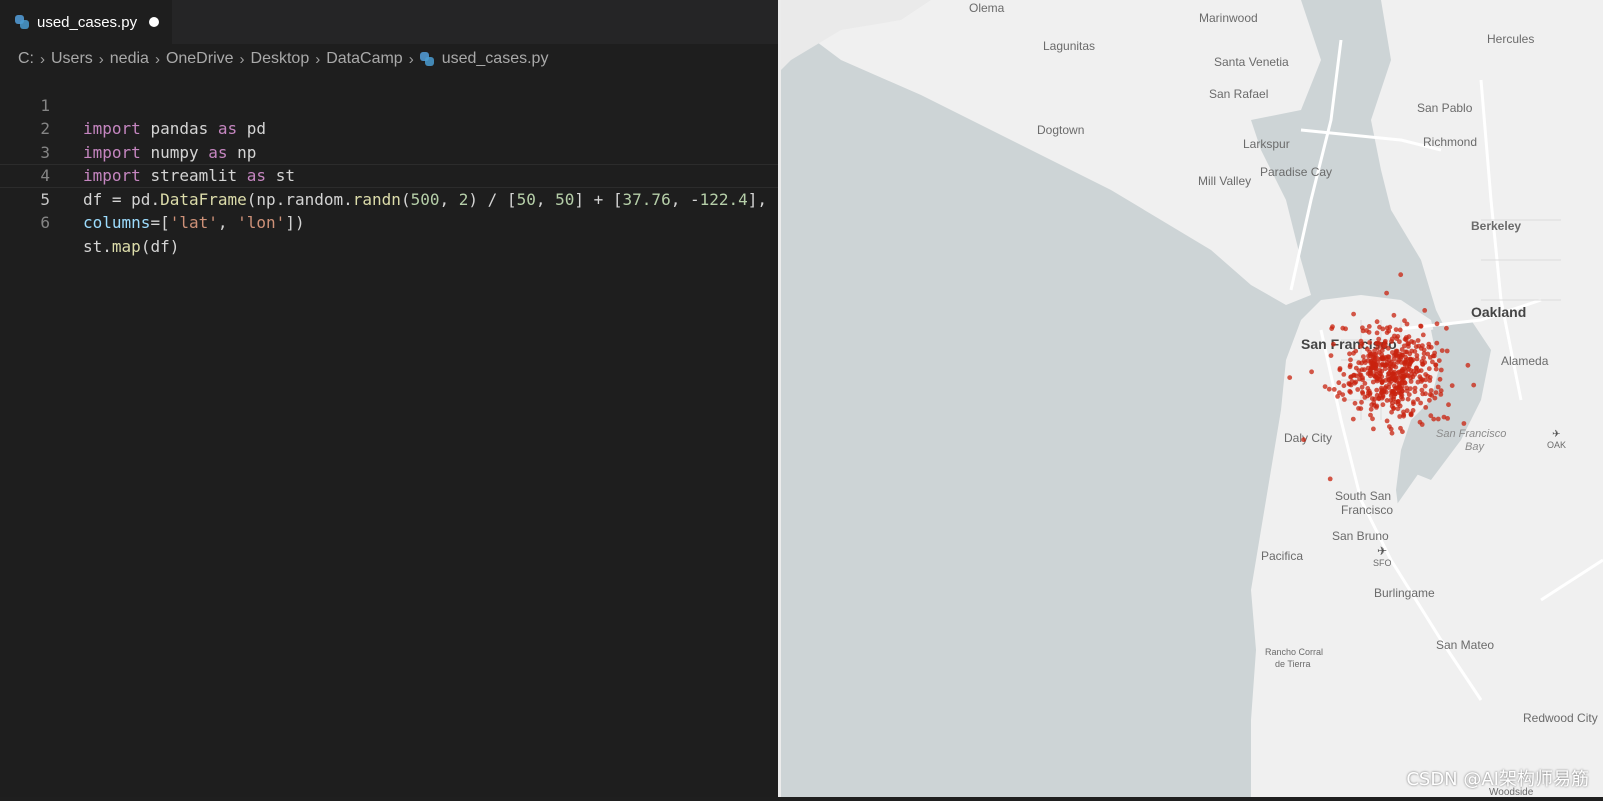  What do you see at coordinates (1496, 226) in the screenshot?
I see `label-berkeley: Berkeley` at bounding box center [1496, 226].